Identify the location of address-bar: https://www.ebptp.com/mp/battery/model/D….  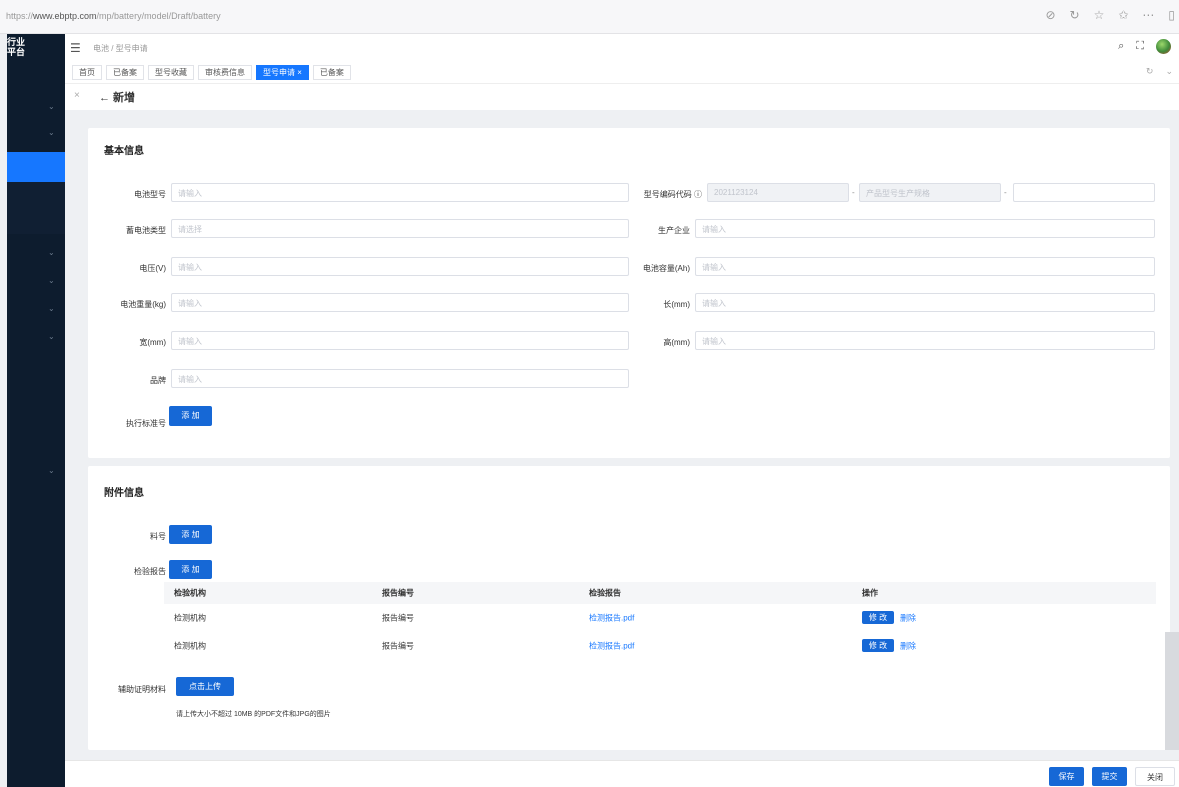
(113, 16).